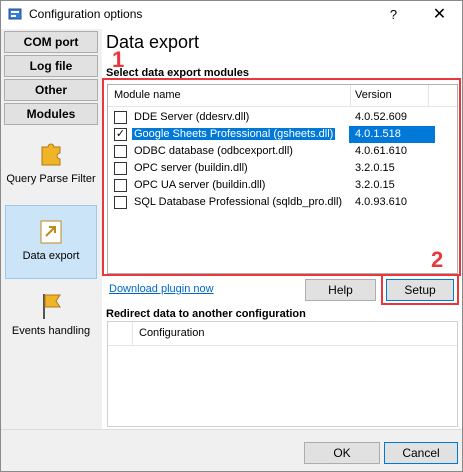 Image resolution: width=463 pixels, height=472 pixels. I want to click on column-header-module-name: Module name, so click(147, 95).